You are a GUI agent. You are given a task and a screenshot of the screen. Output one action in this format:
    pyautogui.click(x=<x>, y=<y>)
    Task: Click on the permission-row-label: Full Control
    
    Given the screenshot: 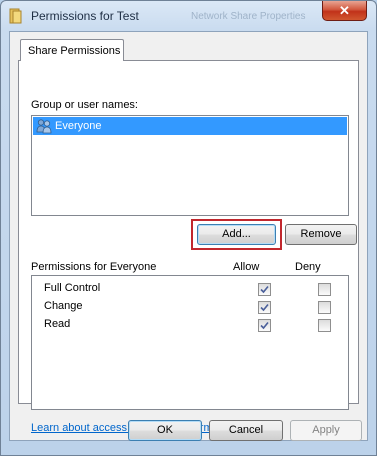 What is the action you would take?
    pyautogui.click(x=72, y=288)
    